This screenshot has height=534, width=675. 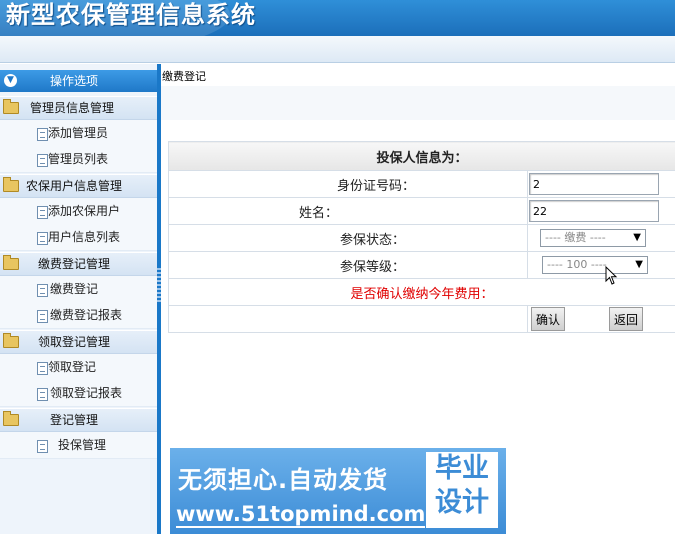 What do you see at coordinates (418, 77) in the screenshot?
I see `breadcrumb: 缴费登记` at bounding box center [418, 77].